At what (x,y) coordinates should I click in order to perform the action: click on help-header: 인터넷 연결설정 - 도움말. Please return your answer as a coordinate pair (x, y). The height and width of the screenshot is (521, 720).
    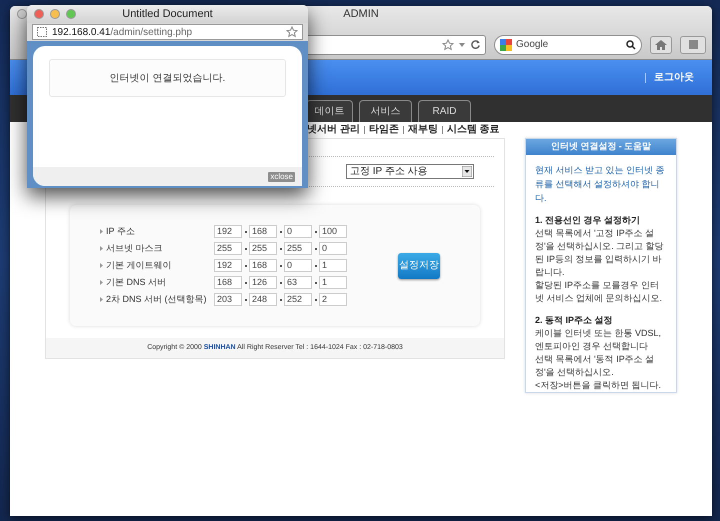
    Looking at the image, I should click on (601, 147).